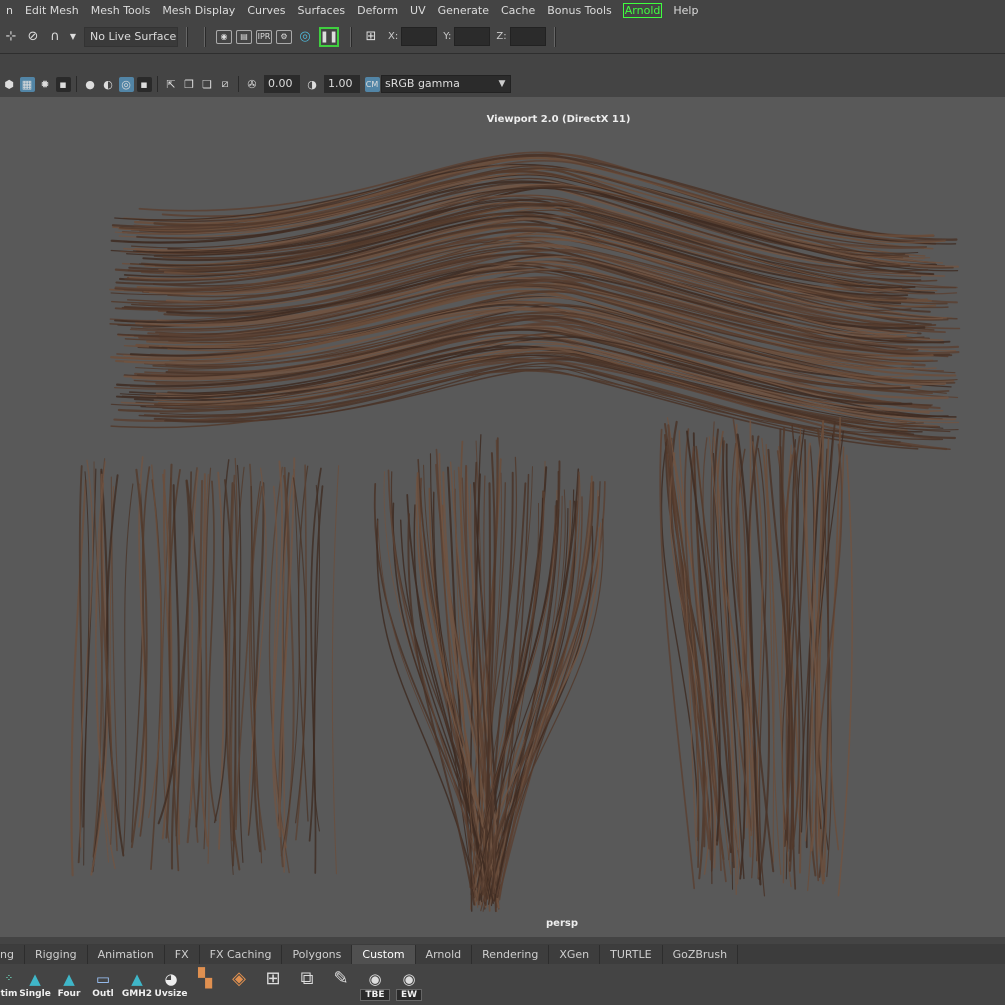 This screenshot has width=1005, height=1005. I want to click on lights-icon: ✹, so click(45, 84).